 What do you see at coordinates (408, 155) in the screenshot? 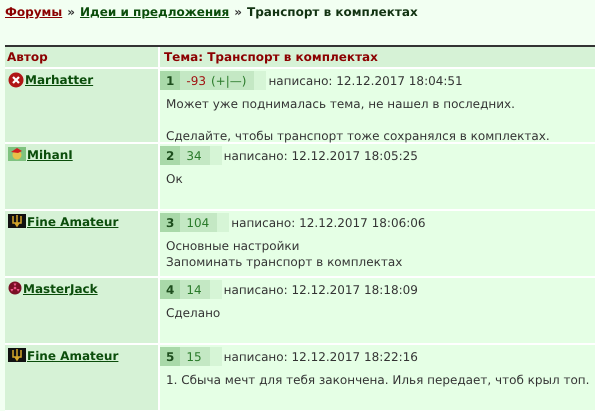
I see `post-timestamp: написано: 12.12.2017 18:05:25` at bounding box center [408, 155].